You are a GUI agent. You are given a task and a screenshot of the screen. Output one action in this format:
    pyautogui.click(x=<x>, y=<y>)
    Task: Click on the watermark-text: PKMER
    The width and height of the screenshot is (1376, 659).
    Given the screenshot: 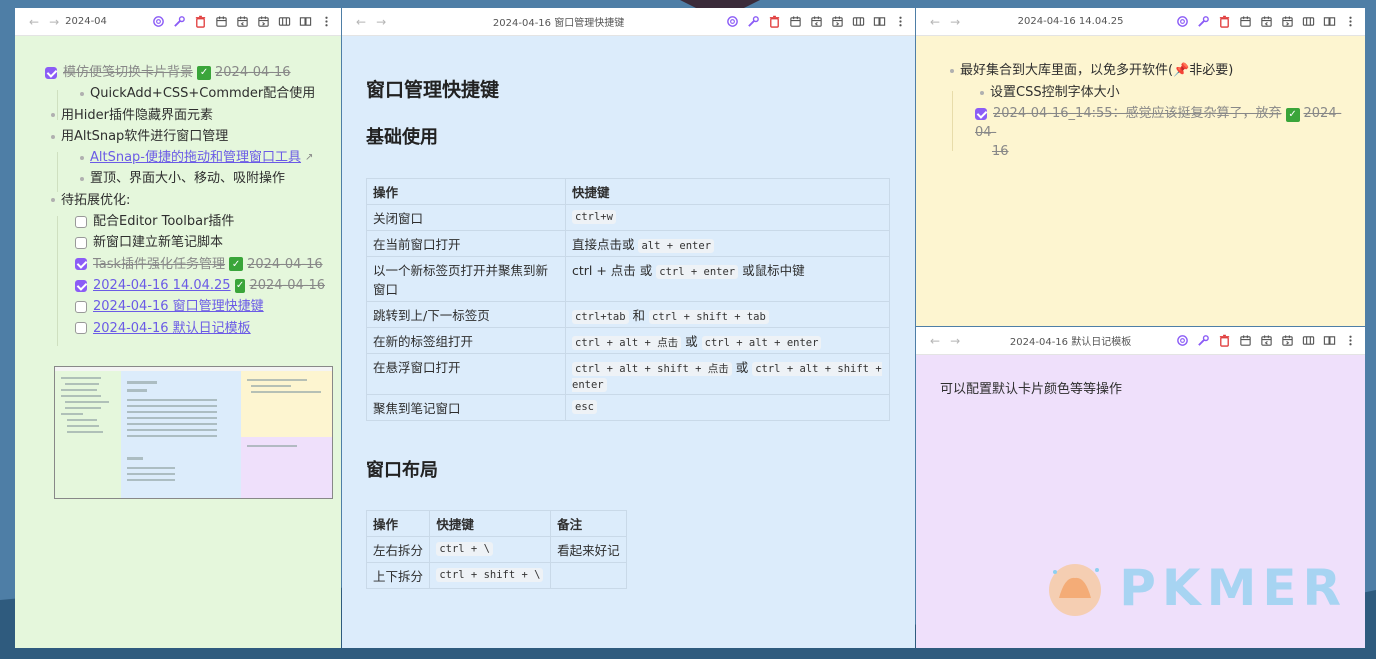 What is the action you would take?
    pyautogui.click(x=1233, y=588)
    